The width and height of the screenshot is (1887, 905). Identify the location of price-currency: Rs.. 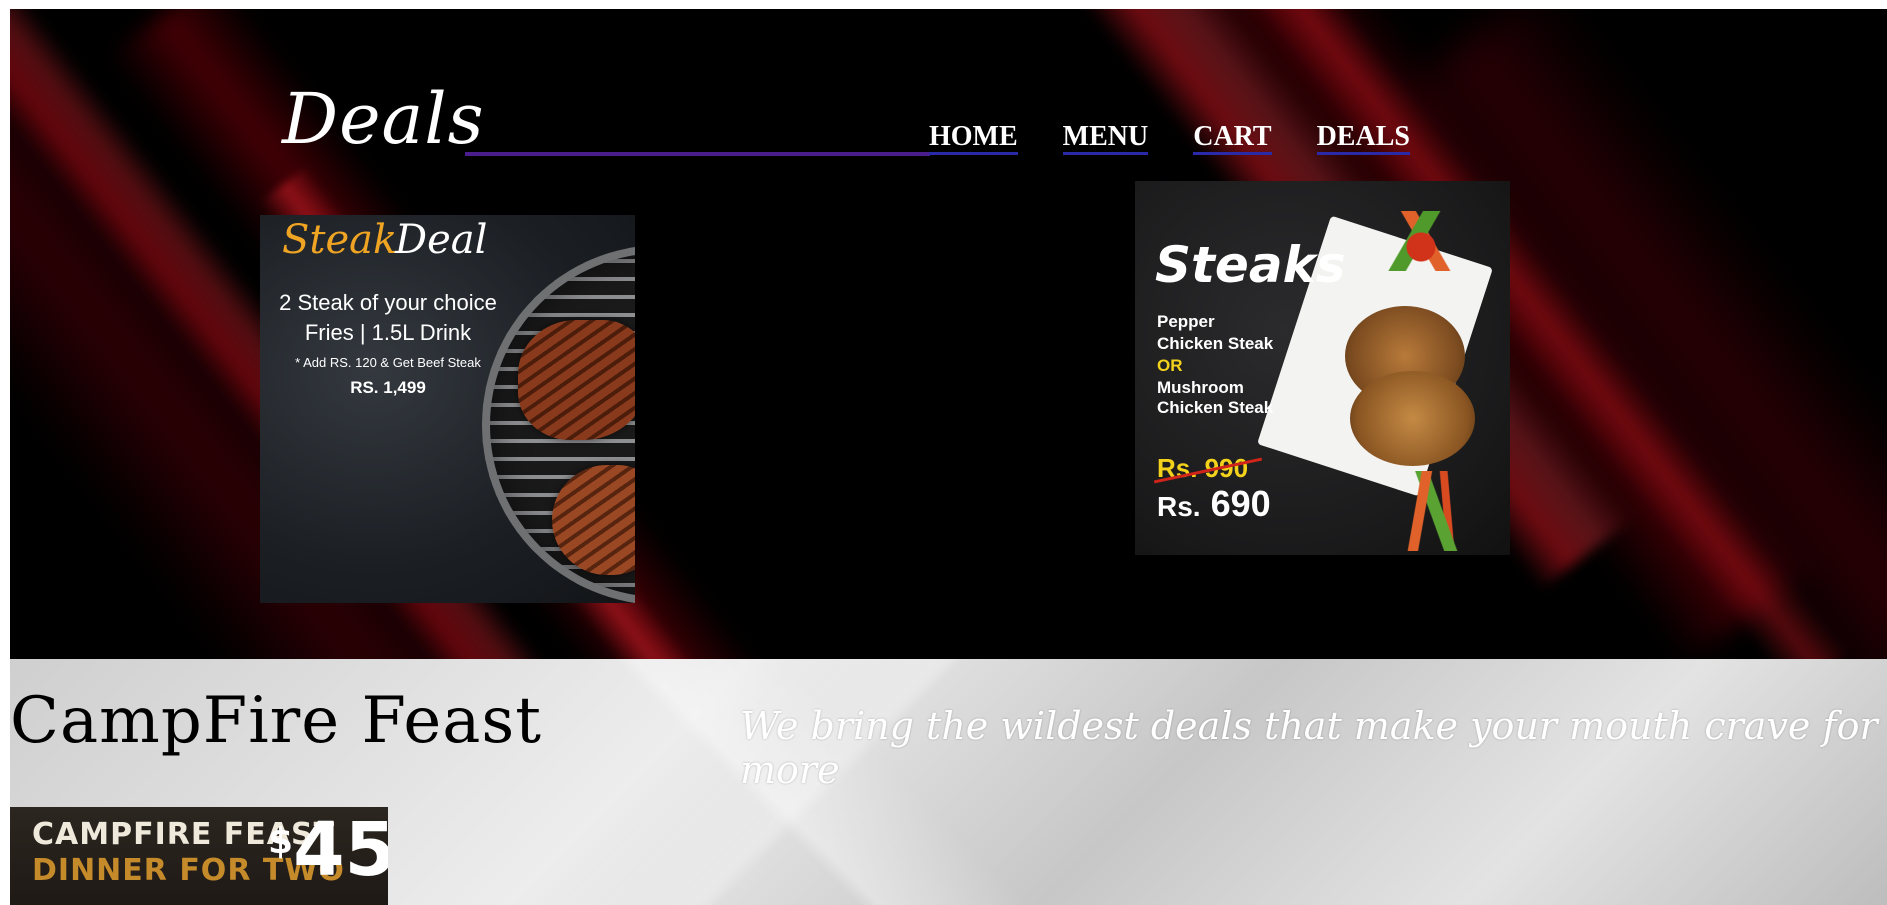
(1179, 506).